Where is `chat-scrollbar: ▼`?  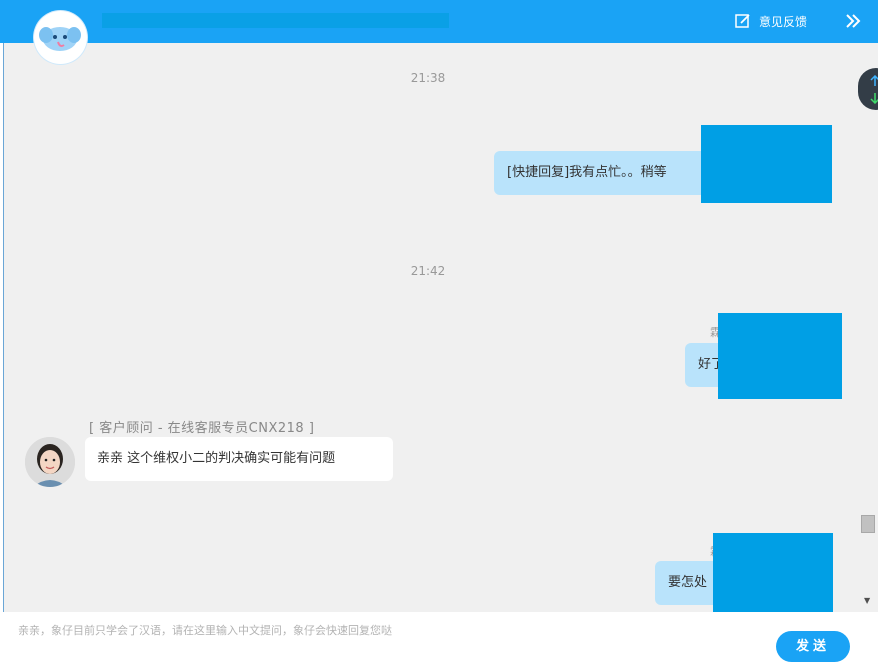 chat-scrollbar: ▼ is located at coordinates (869, 327).